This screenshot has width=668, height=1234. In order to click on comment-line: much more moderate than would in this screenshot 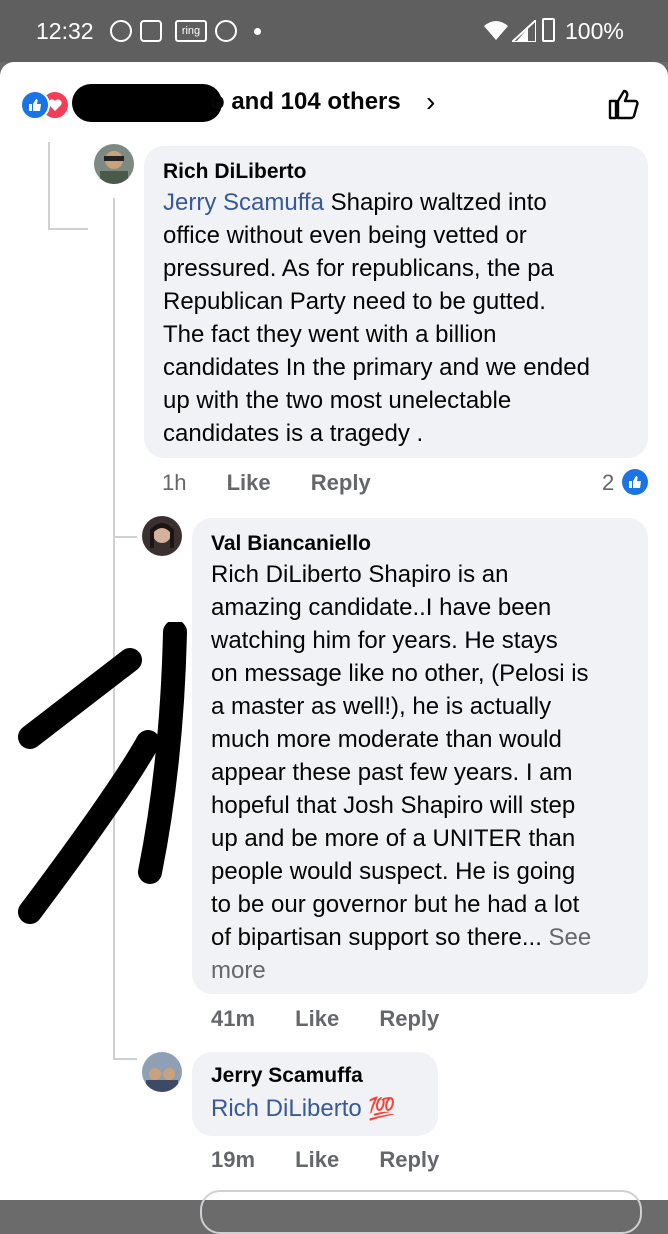, I will do `click(386, 739)`.